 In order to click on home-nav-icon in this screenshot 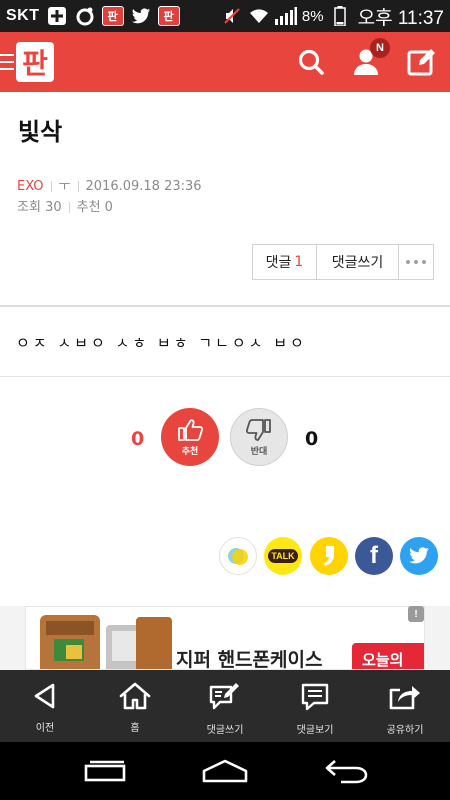, I will do `click(225, 771)`.